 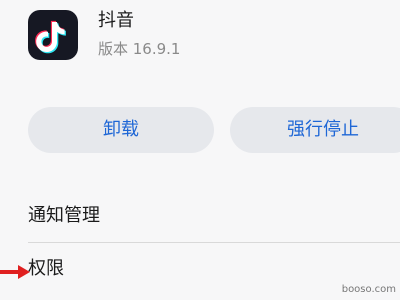 I want to click on watermark: booso.com, so click(x=368, y=289).